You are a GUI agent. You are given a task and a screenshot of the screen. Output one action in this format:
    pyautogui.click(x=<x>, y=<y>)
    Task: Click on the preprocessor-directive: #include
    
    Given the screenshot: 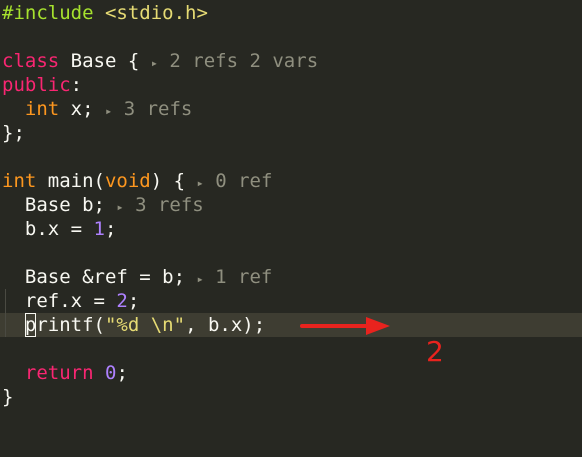 What is the action you would take?
    pyautogui.click(x=48, y=13)
    